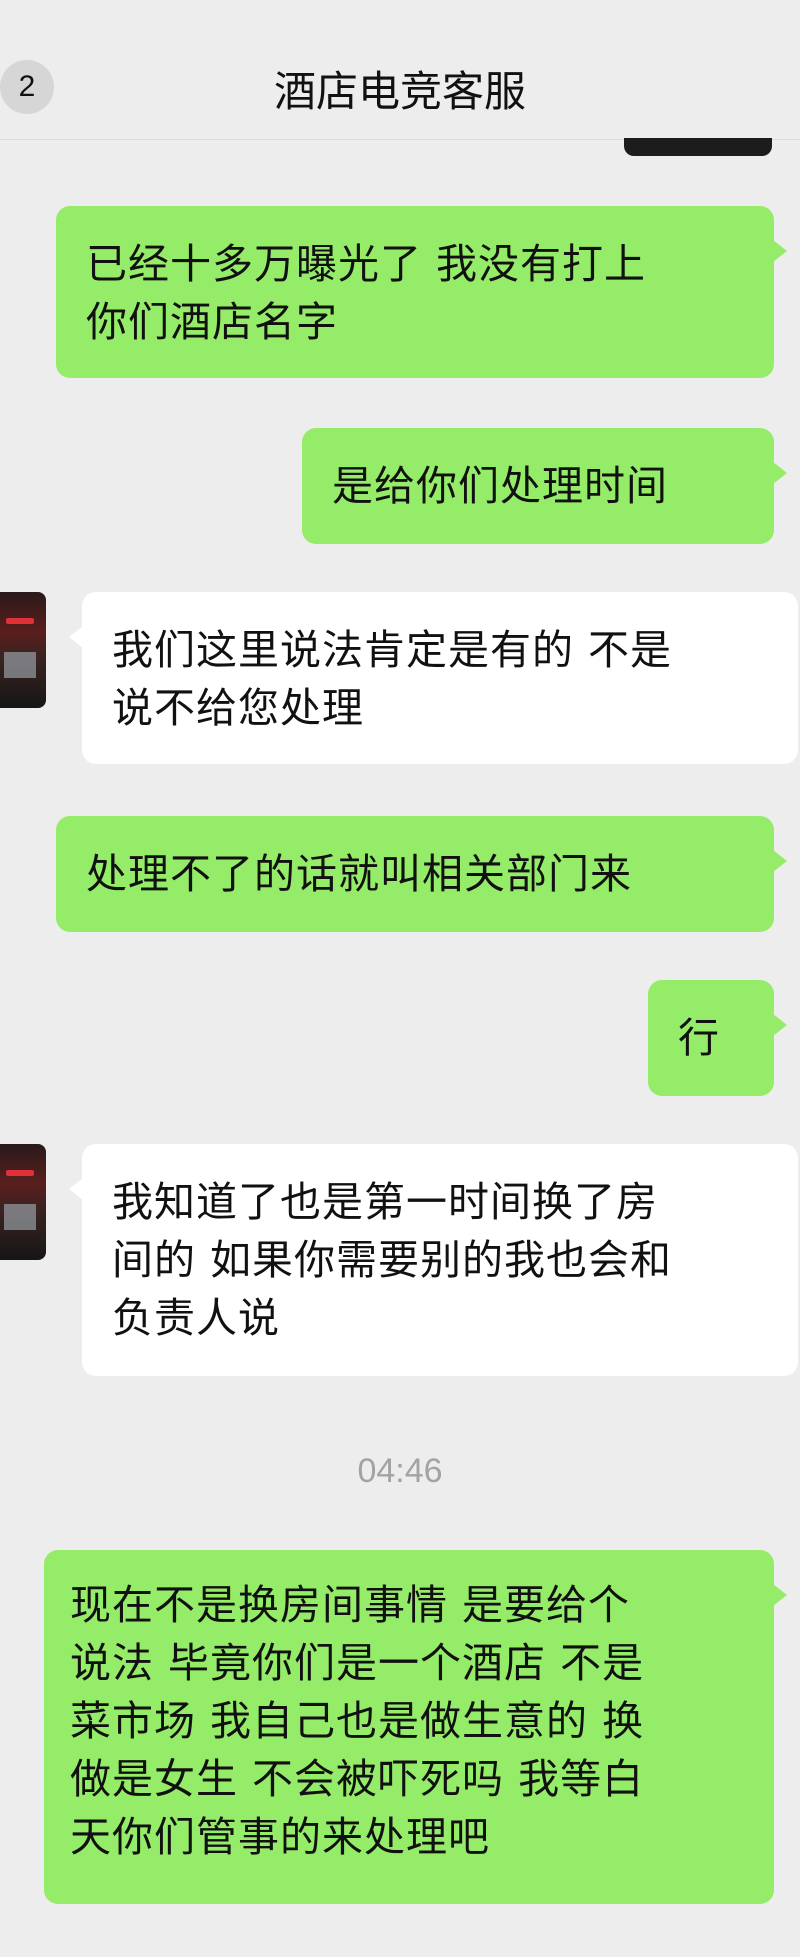 The height and width of the screenshot is (1957, 800). Describe the element at coordinates (357, 1779) in the screenshot. I see `message-line: 做是女生 不会被吓死吗 我等白` at that location.